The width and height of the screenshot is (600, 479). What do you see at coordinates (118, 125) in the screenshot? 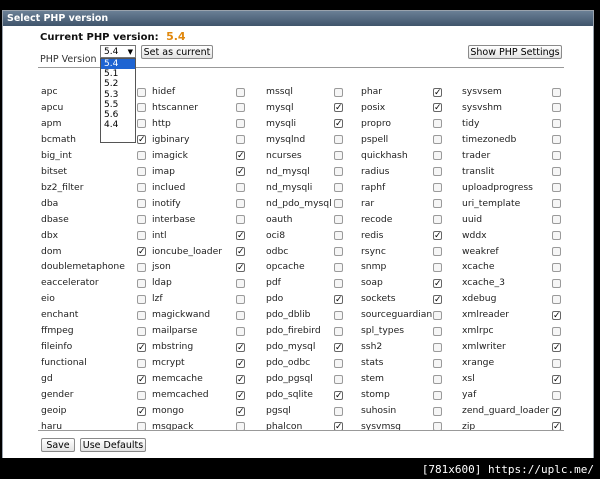
I see `php-version-option: 4.4` at bounding box center [118, 125].